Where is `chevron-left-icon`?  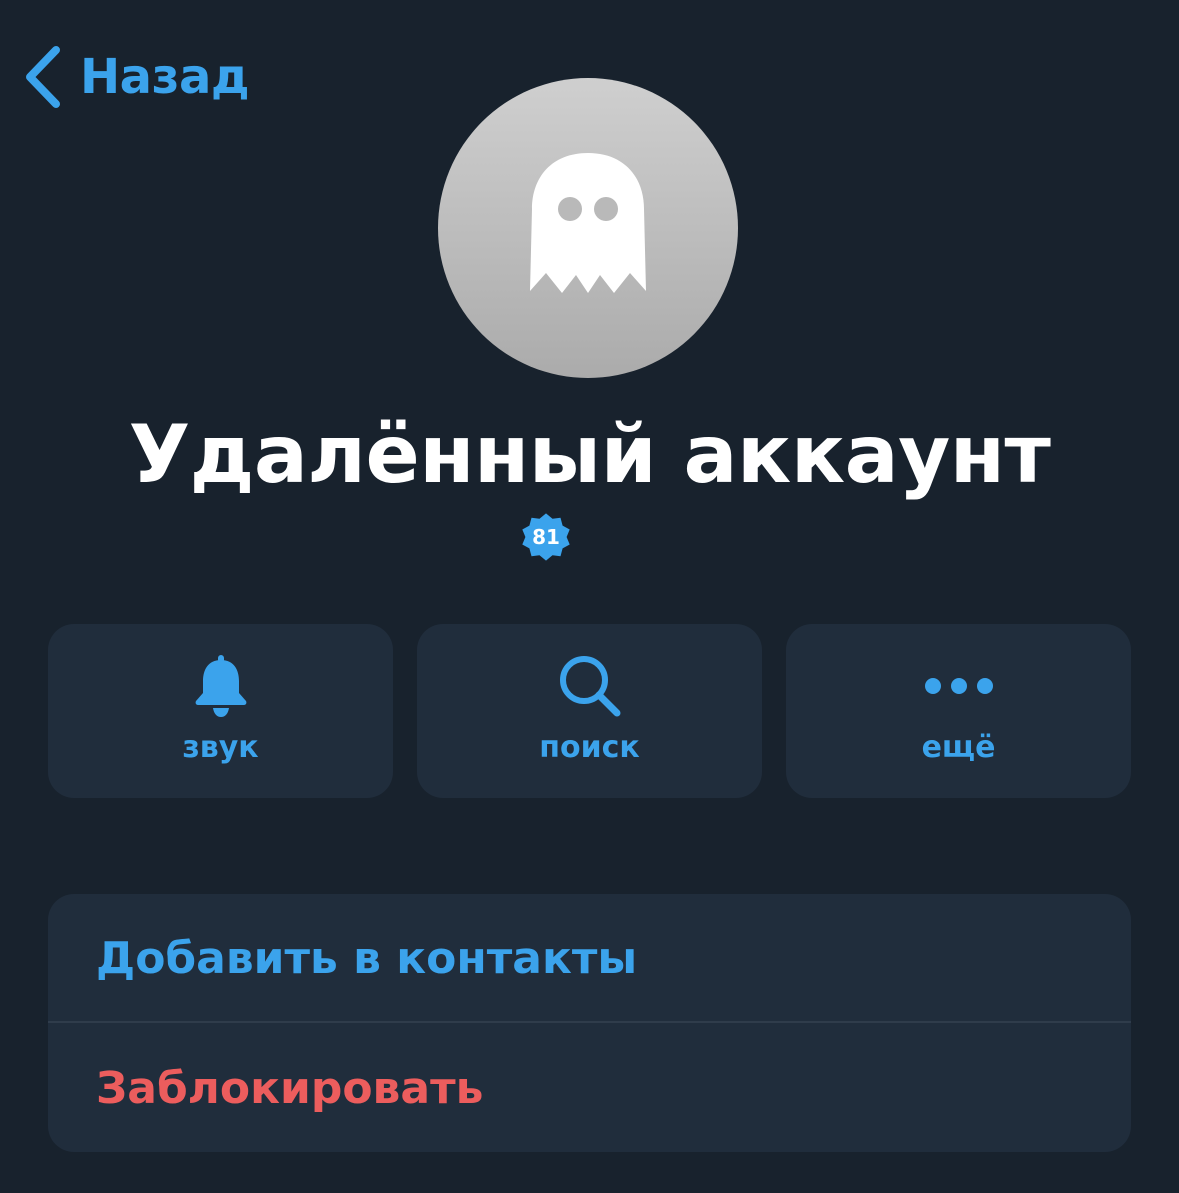
chevron-left-icon is located at coordinates (42, 77).